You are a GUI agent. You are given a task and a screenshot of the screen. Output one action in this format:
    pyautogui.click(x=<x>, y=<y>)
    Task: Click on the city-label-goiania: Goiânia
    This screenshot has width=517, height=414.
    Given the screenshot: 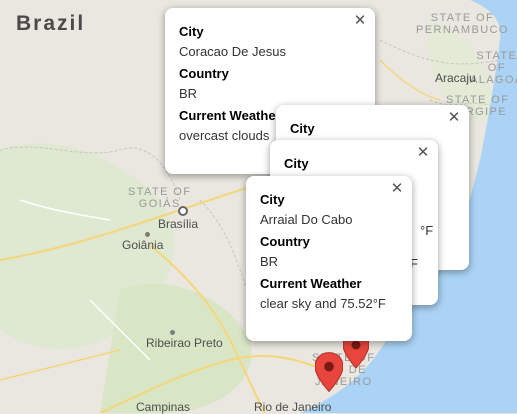 What is the action you would take?
    pyautogui.click(x=143, y=245)
    